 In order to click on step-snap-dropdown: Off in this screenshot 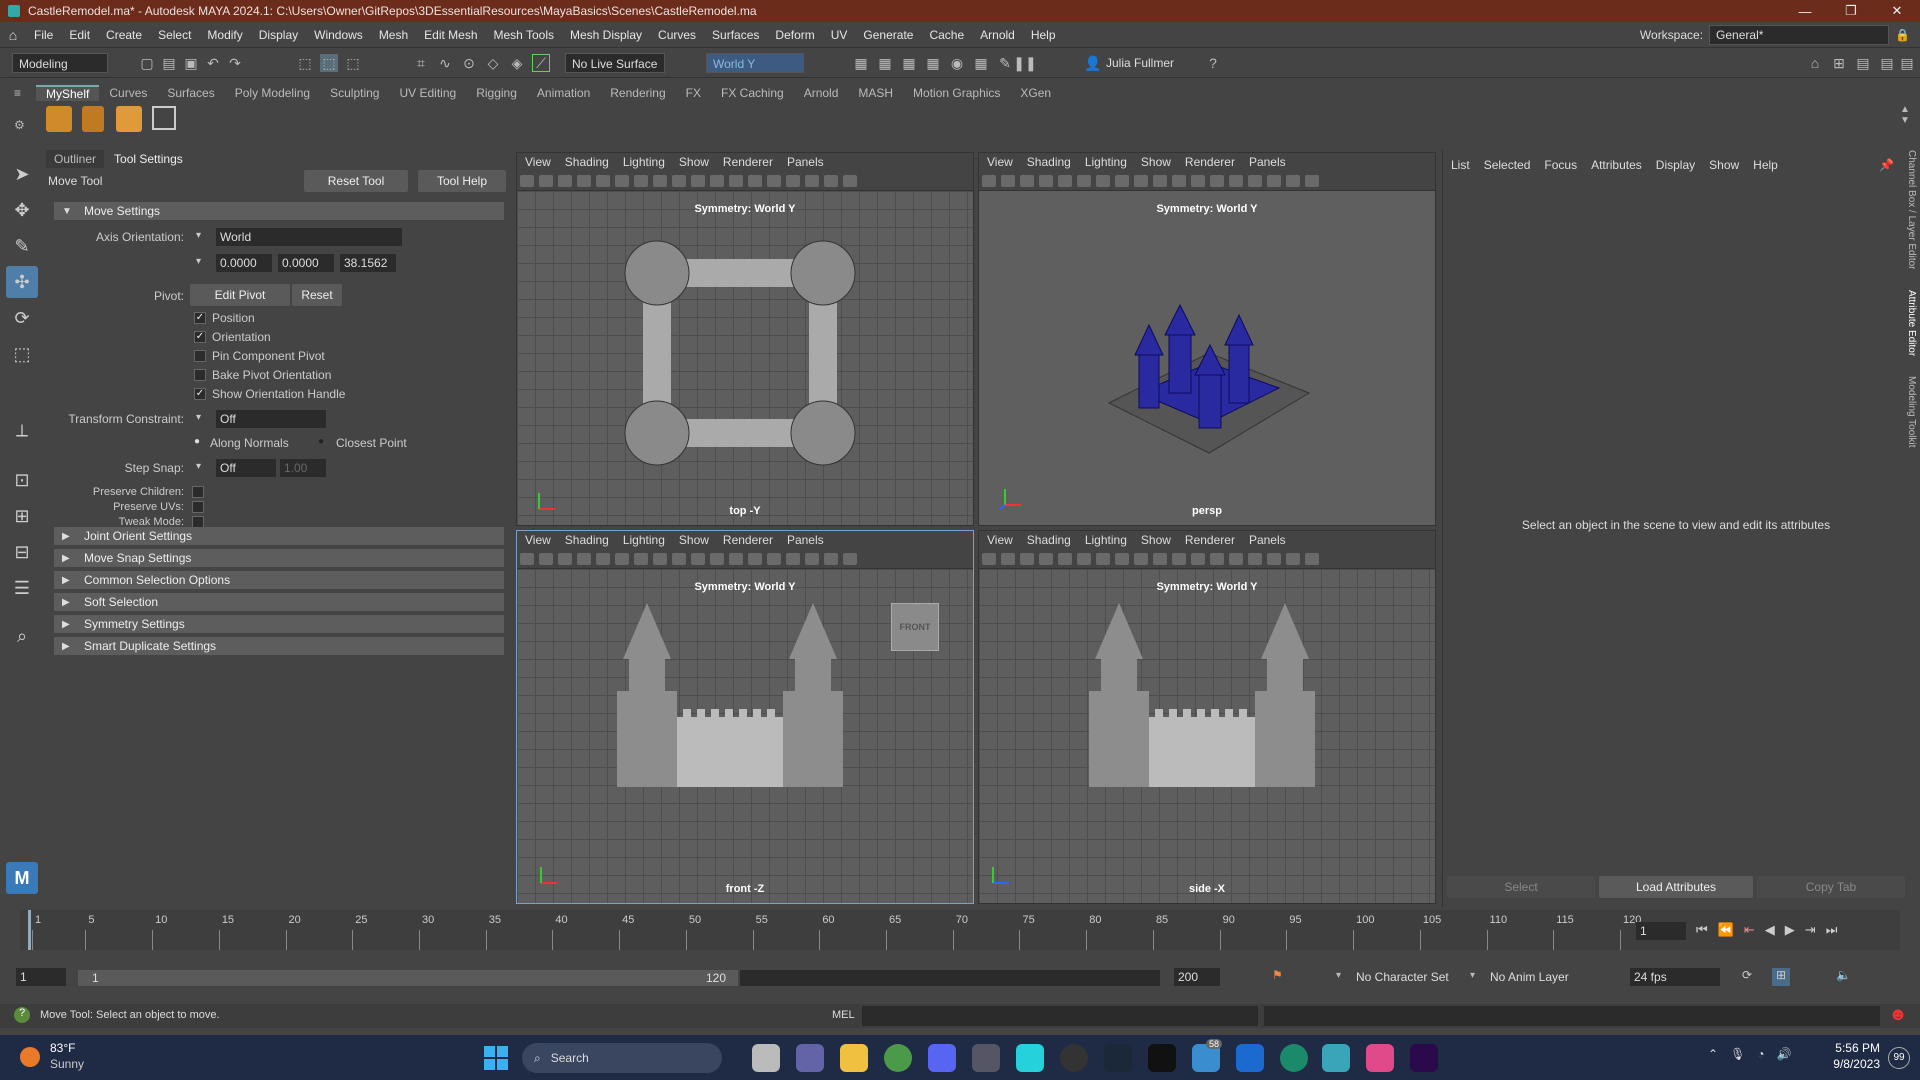, I will do `click(246, 468)`.